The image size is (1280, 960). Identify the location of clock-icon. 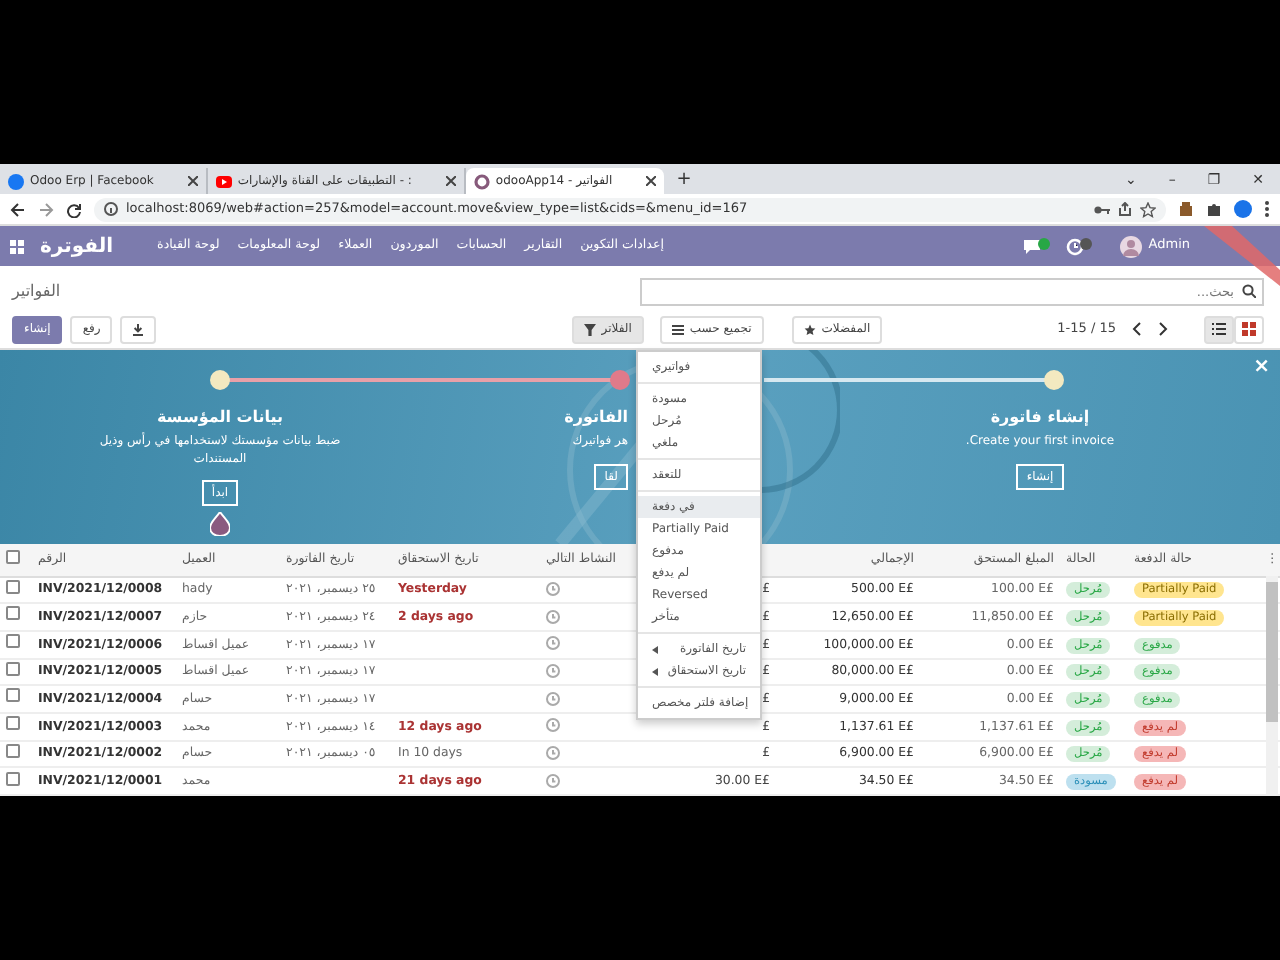
(1079, 246).